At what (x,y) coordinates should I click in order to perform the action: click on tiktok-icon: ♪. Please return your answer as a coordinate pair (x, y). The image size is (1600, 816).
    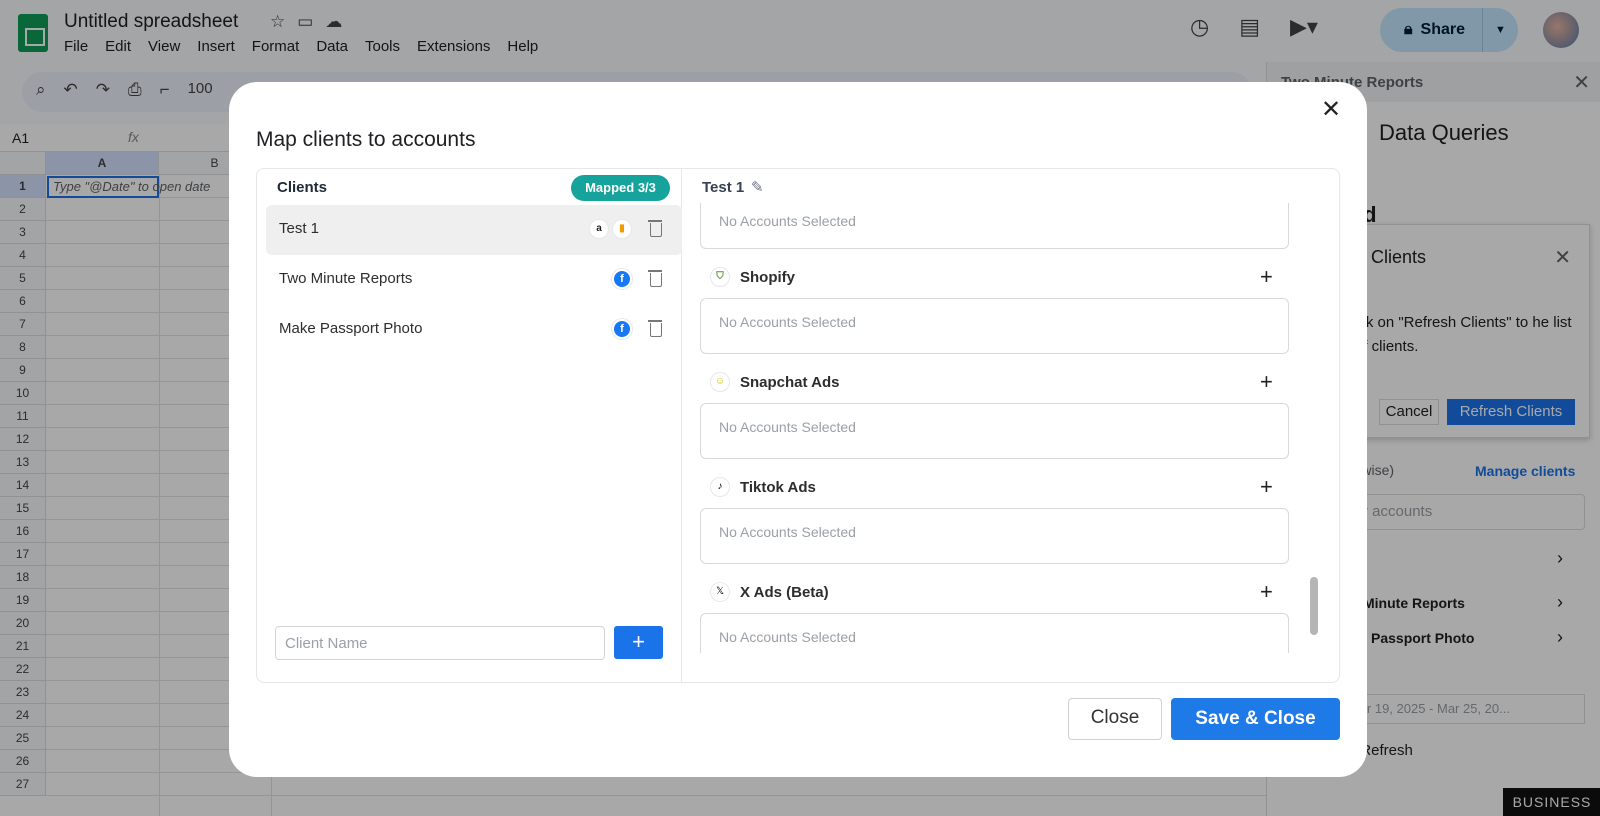
    Looking at the image, I should click on (720, 487).